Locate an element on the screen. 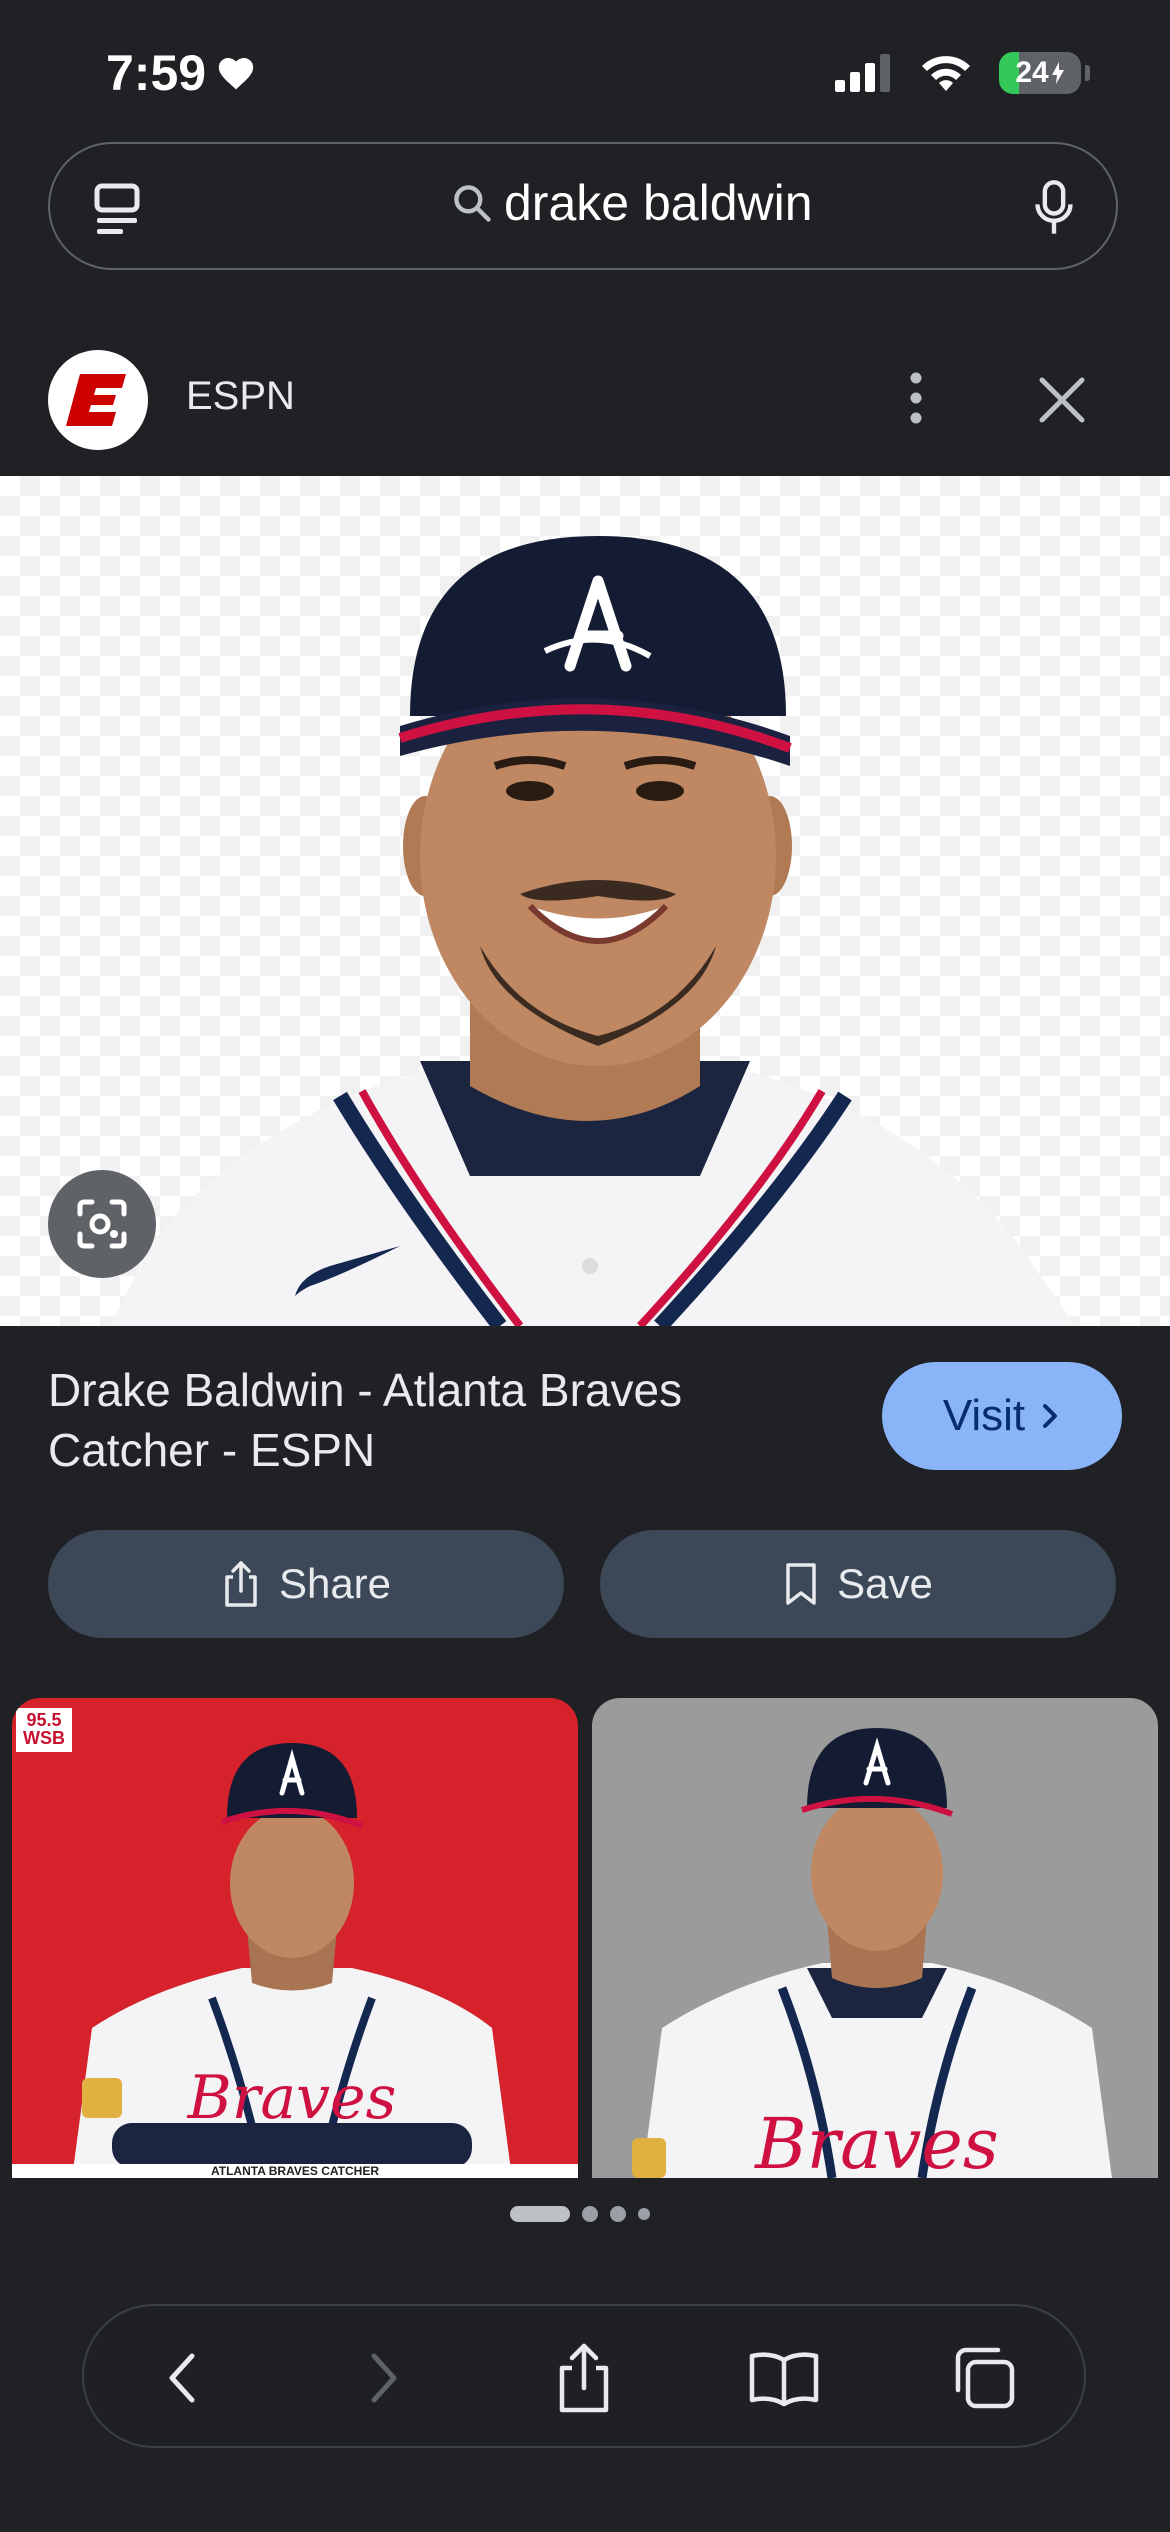 Image resolution: width=1170 pixels, height=2532 pixels. espn-e-icon is located at coordinates (96, 400).